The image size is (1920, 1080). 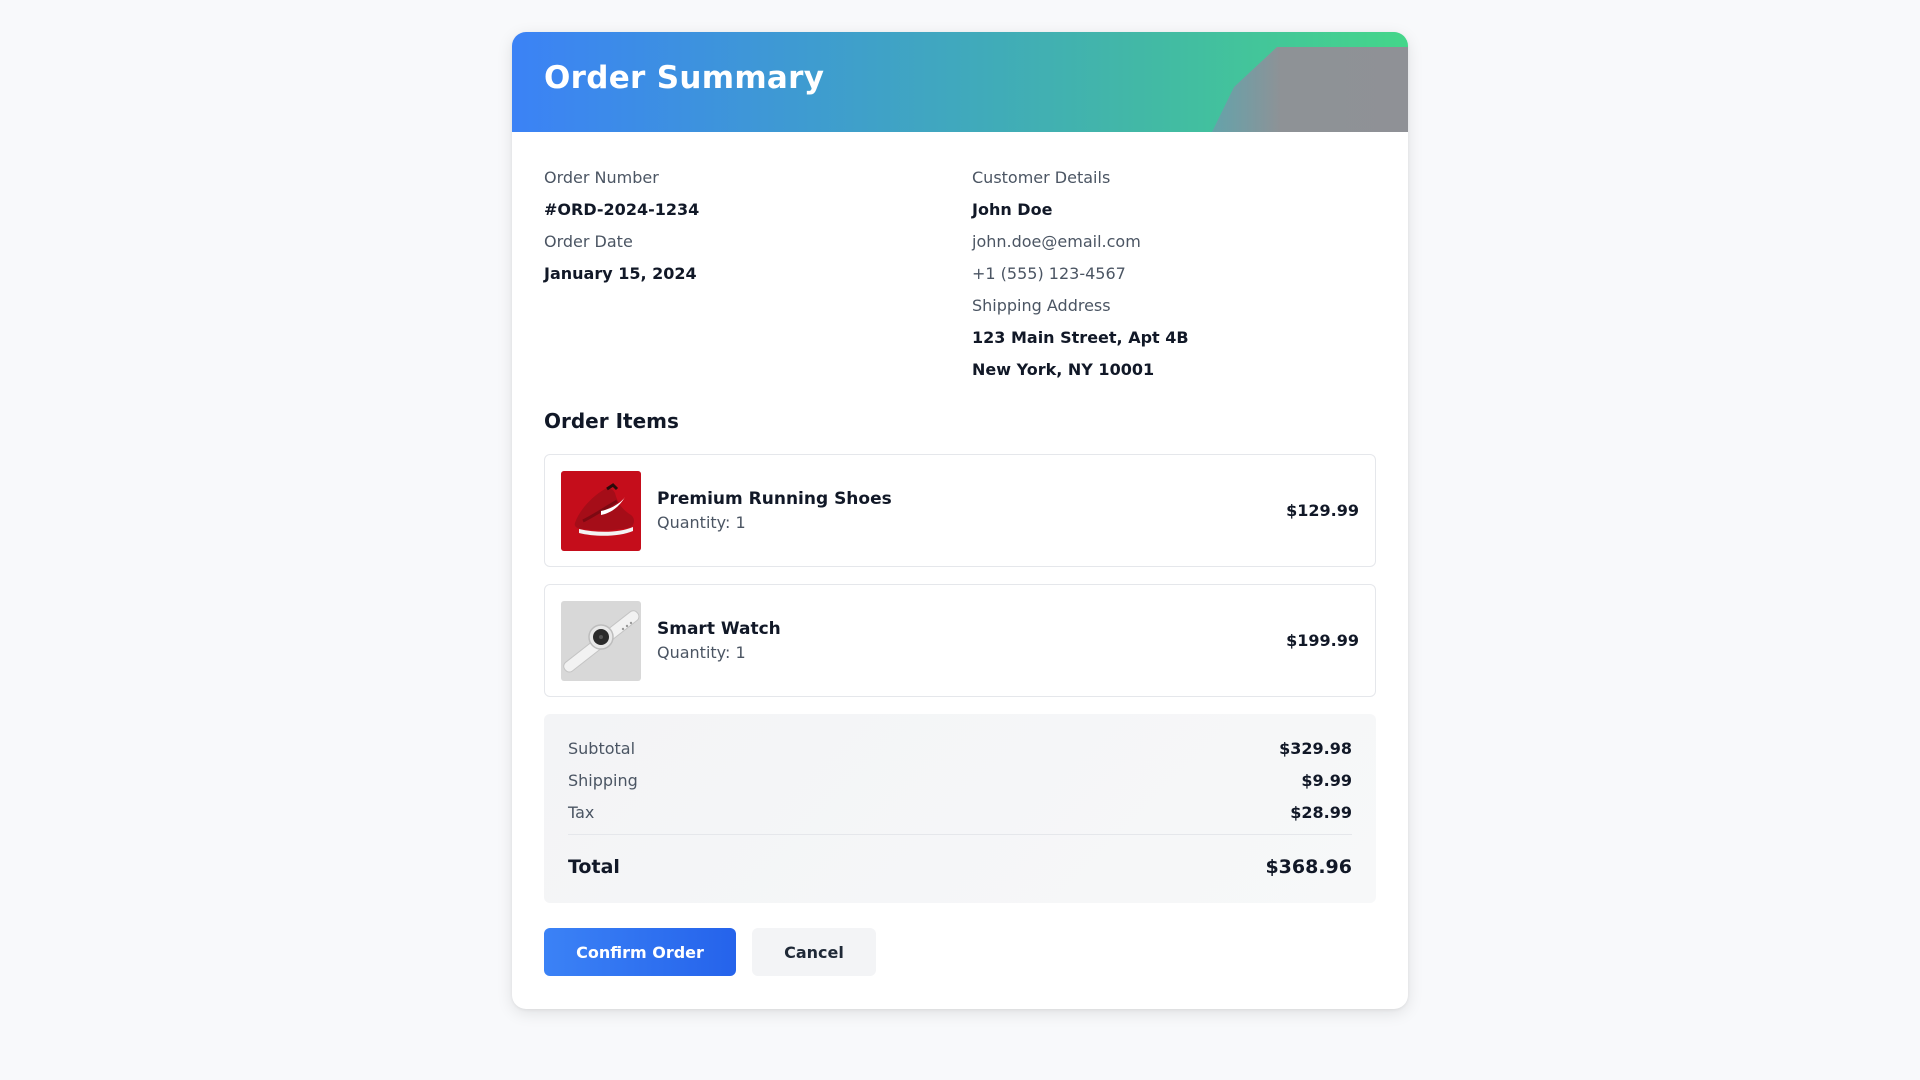 I want to click on tax-value: $28.99, so click(x=1321, y=812).